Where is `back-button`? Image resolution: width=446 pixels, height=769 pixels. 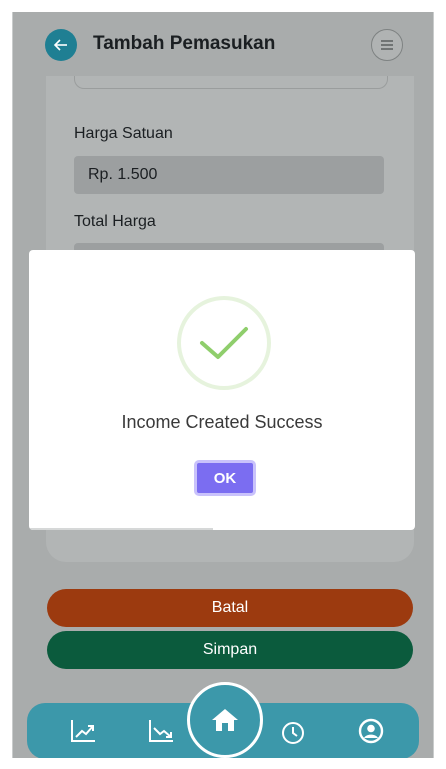 back-button is located at coordinates (61, 45).